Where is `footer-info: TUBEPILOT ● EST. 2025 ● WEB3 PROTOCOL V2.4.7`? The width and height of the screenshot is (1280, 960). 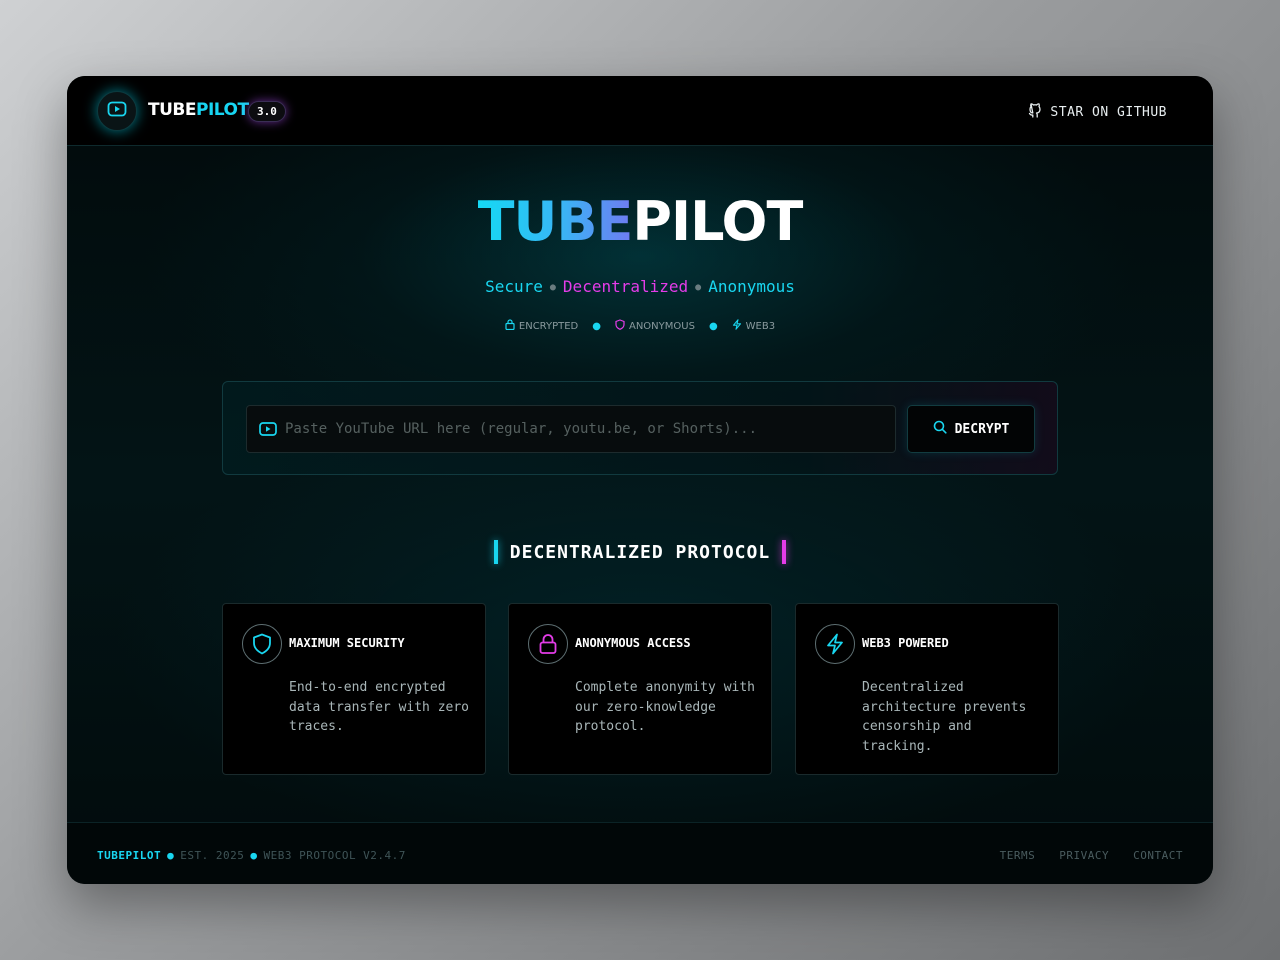 footer-info: TUBEPILOT ● EST. 2025 ● WEB3 PROTOCOL V2.4.7 is located at coordinates (251, 855).